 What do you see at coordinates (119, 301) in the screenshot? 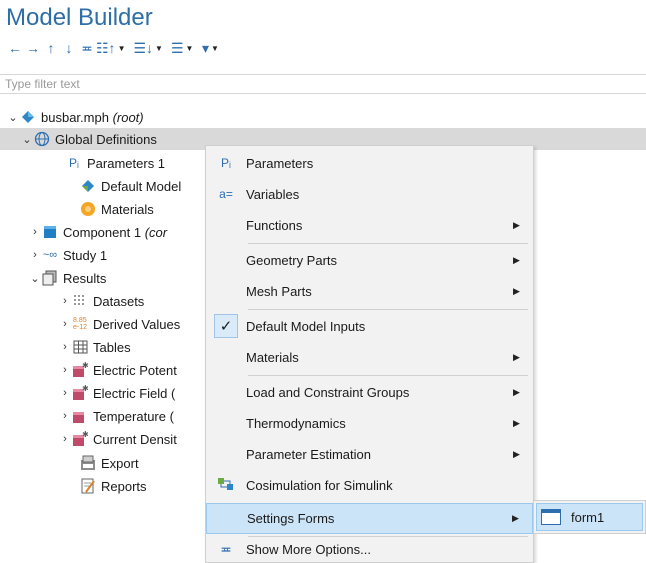
I see `tree-label: Datasets` at bounding box center [119, 301].